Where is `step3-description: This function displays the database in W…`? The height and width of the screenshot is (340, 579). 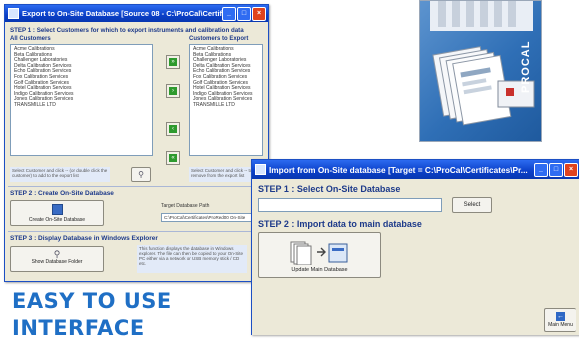
step3-description: This function displays the database in W… is located at coordinates (192, 259).